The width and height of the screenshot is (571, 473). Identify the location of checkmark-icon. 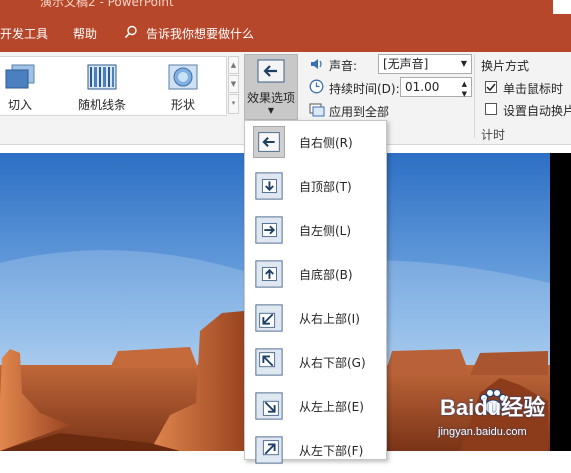
(491, 87).